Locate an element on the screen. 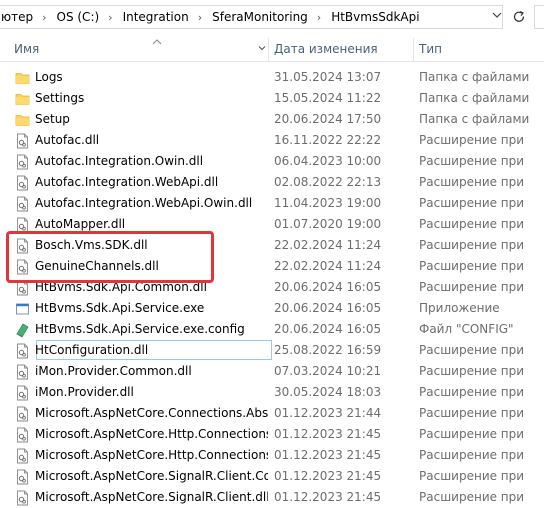 The height and width of the screenshot is (508, 544). file-name: HtBvms.Sdk.Api.Service.exe.config is located at coordinates (140, 329).